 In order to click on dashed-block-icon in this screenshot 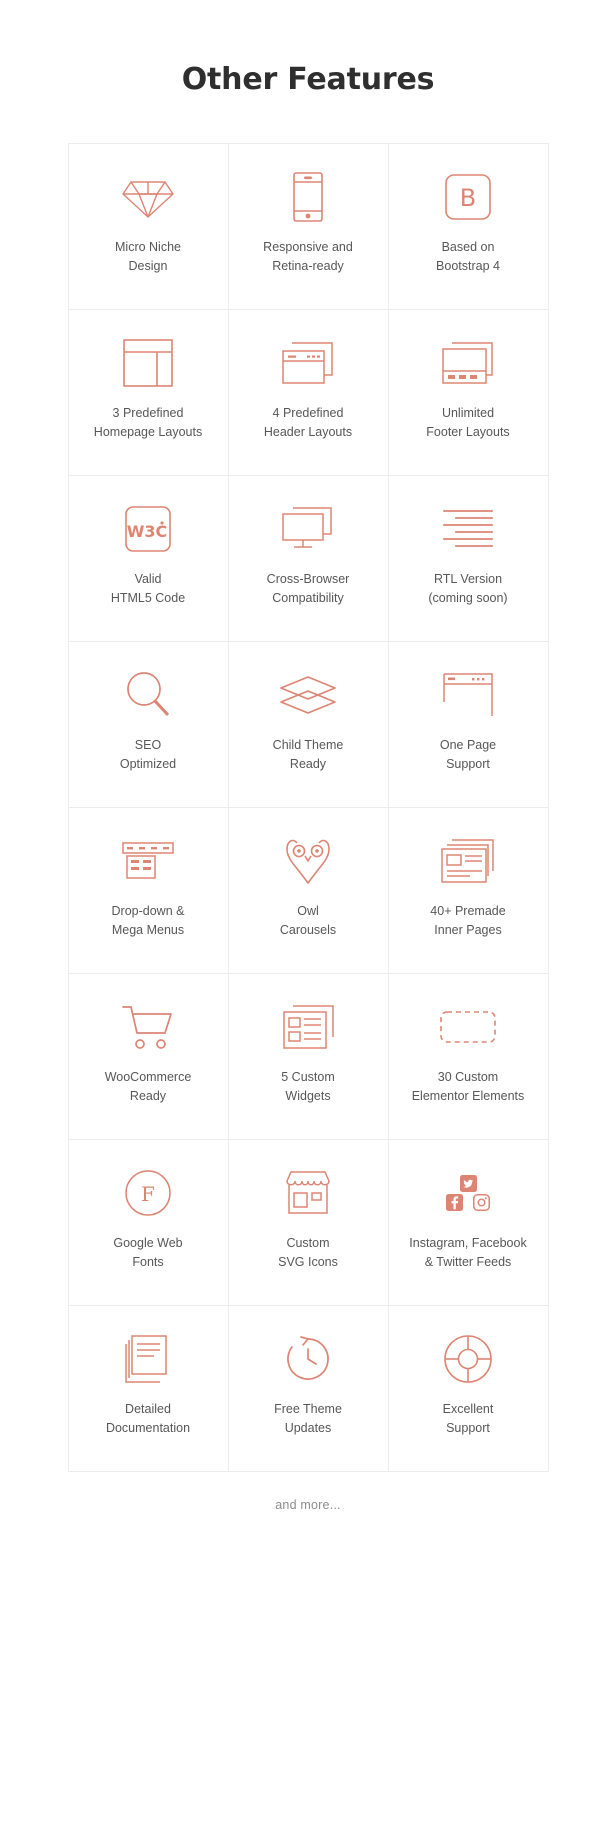, I will do `click(468, 1027)`.